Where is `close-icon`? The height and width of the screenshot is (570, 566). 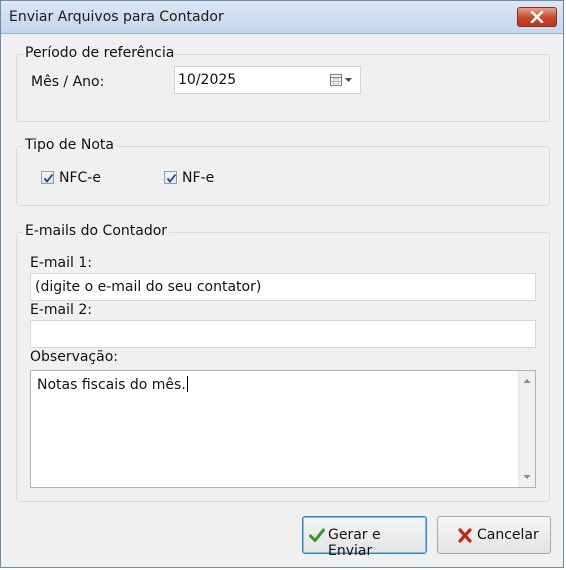 close-icon is located at coordinates (537, 17).